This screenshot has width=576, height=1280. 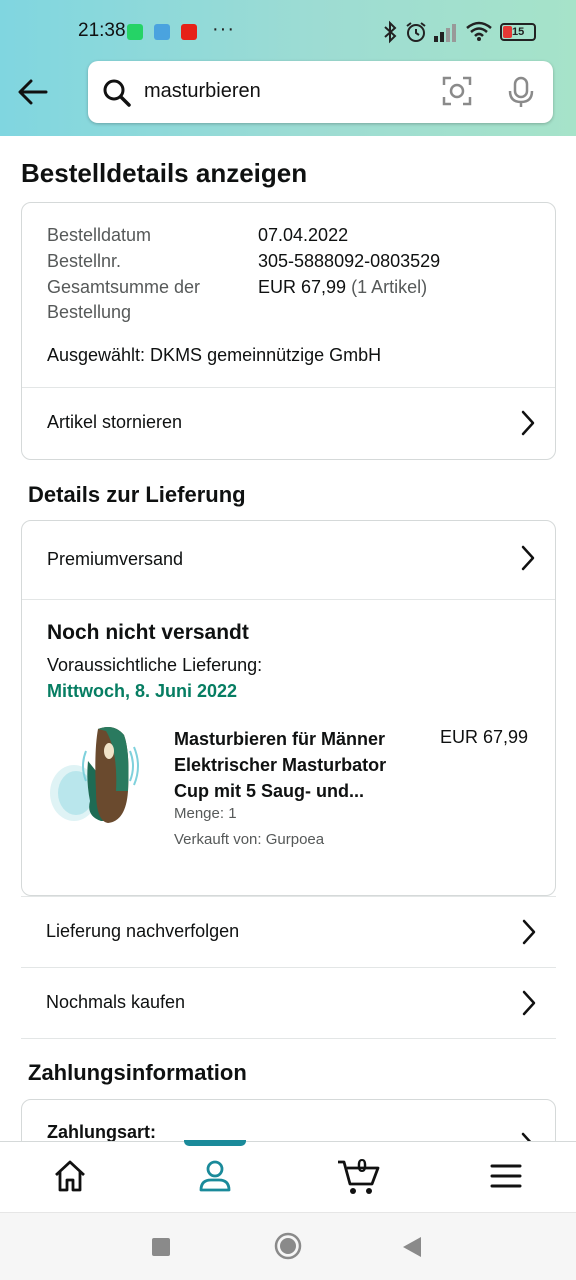 What do you see at coordinates (249, 839) in the screenshot?
I see `product-seller: Verkauft von: Gurpoea` at bounding box center [249, 839].